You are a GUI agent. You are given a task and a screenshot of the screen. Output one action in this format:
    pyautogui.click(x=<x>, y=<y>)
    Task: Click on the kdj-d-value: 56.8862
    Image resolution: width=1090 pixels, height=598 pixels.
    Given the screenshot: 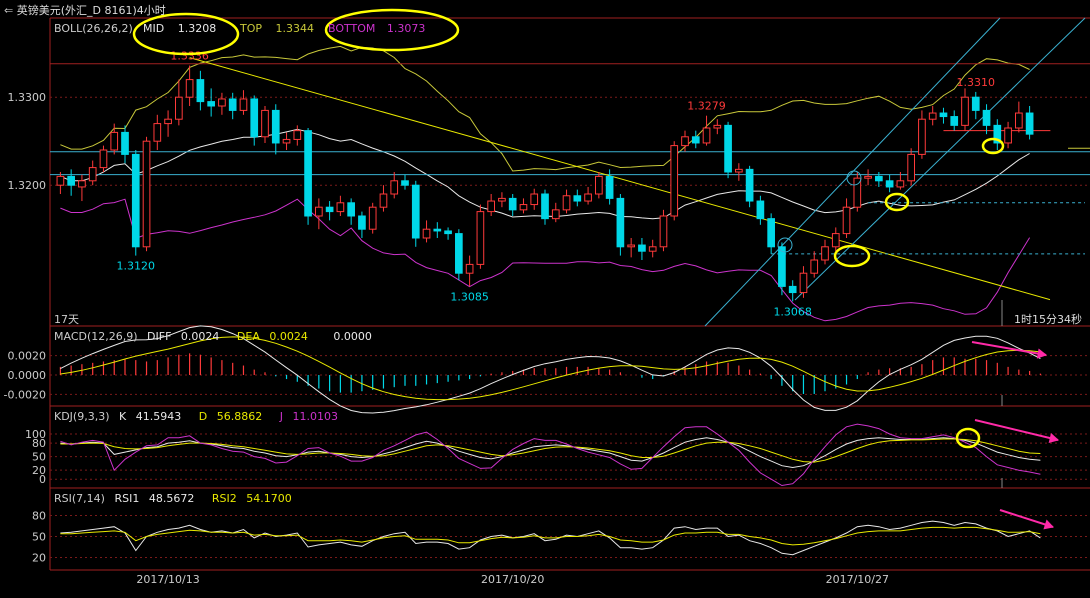 What is the action you would take?
    pyautogui.click(x=239, y=416)
    